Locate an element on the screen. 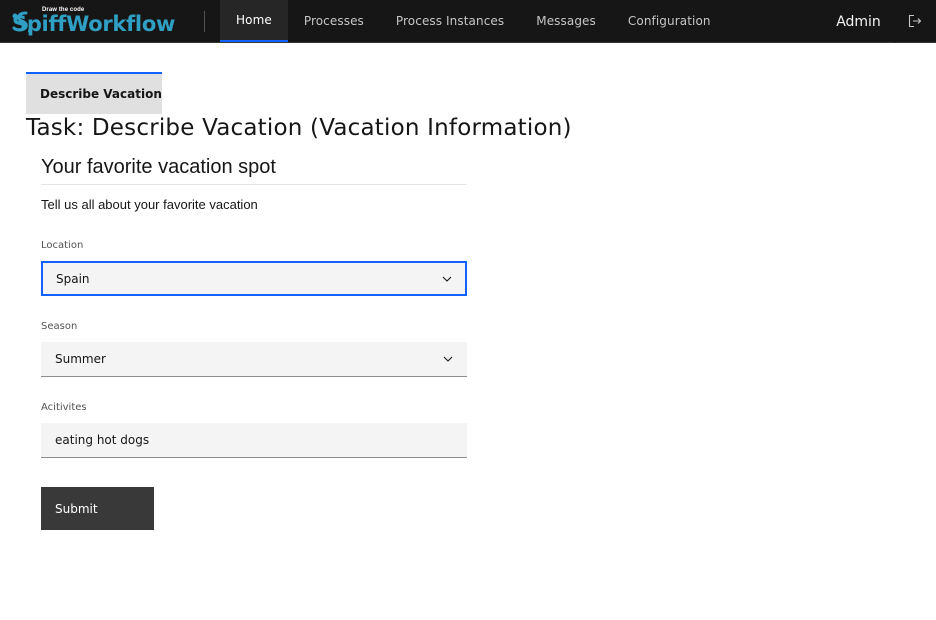  logo-name: SpiffWorkflow is located at coordinates (94, 24).